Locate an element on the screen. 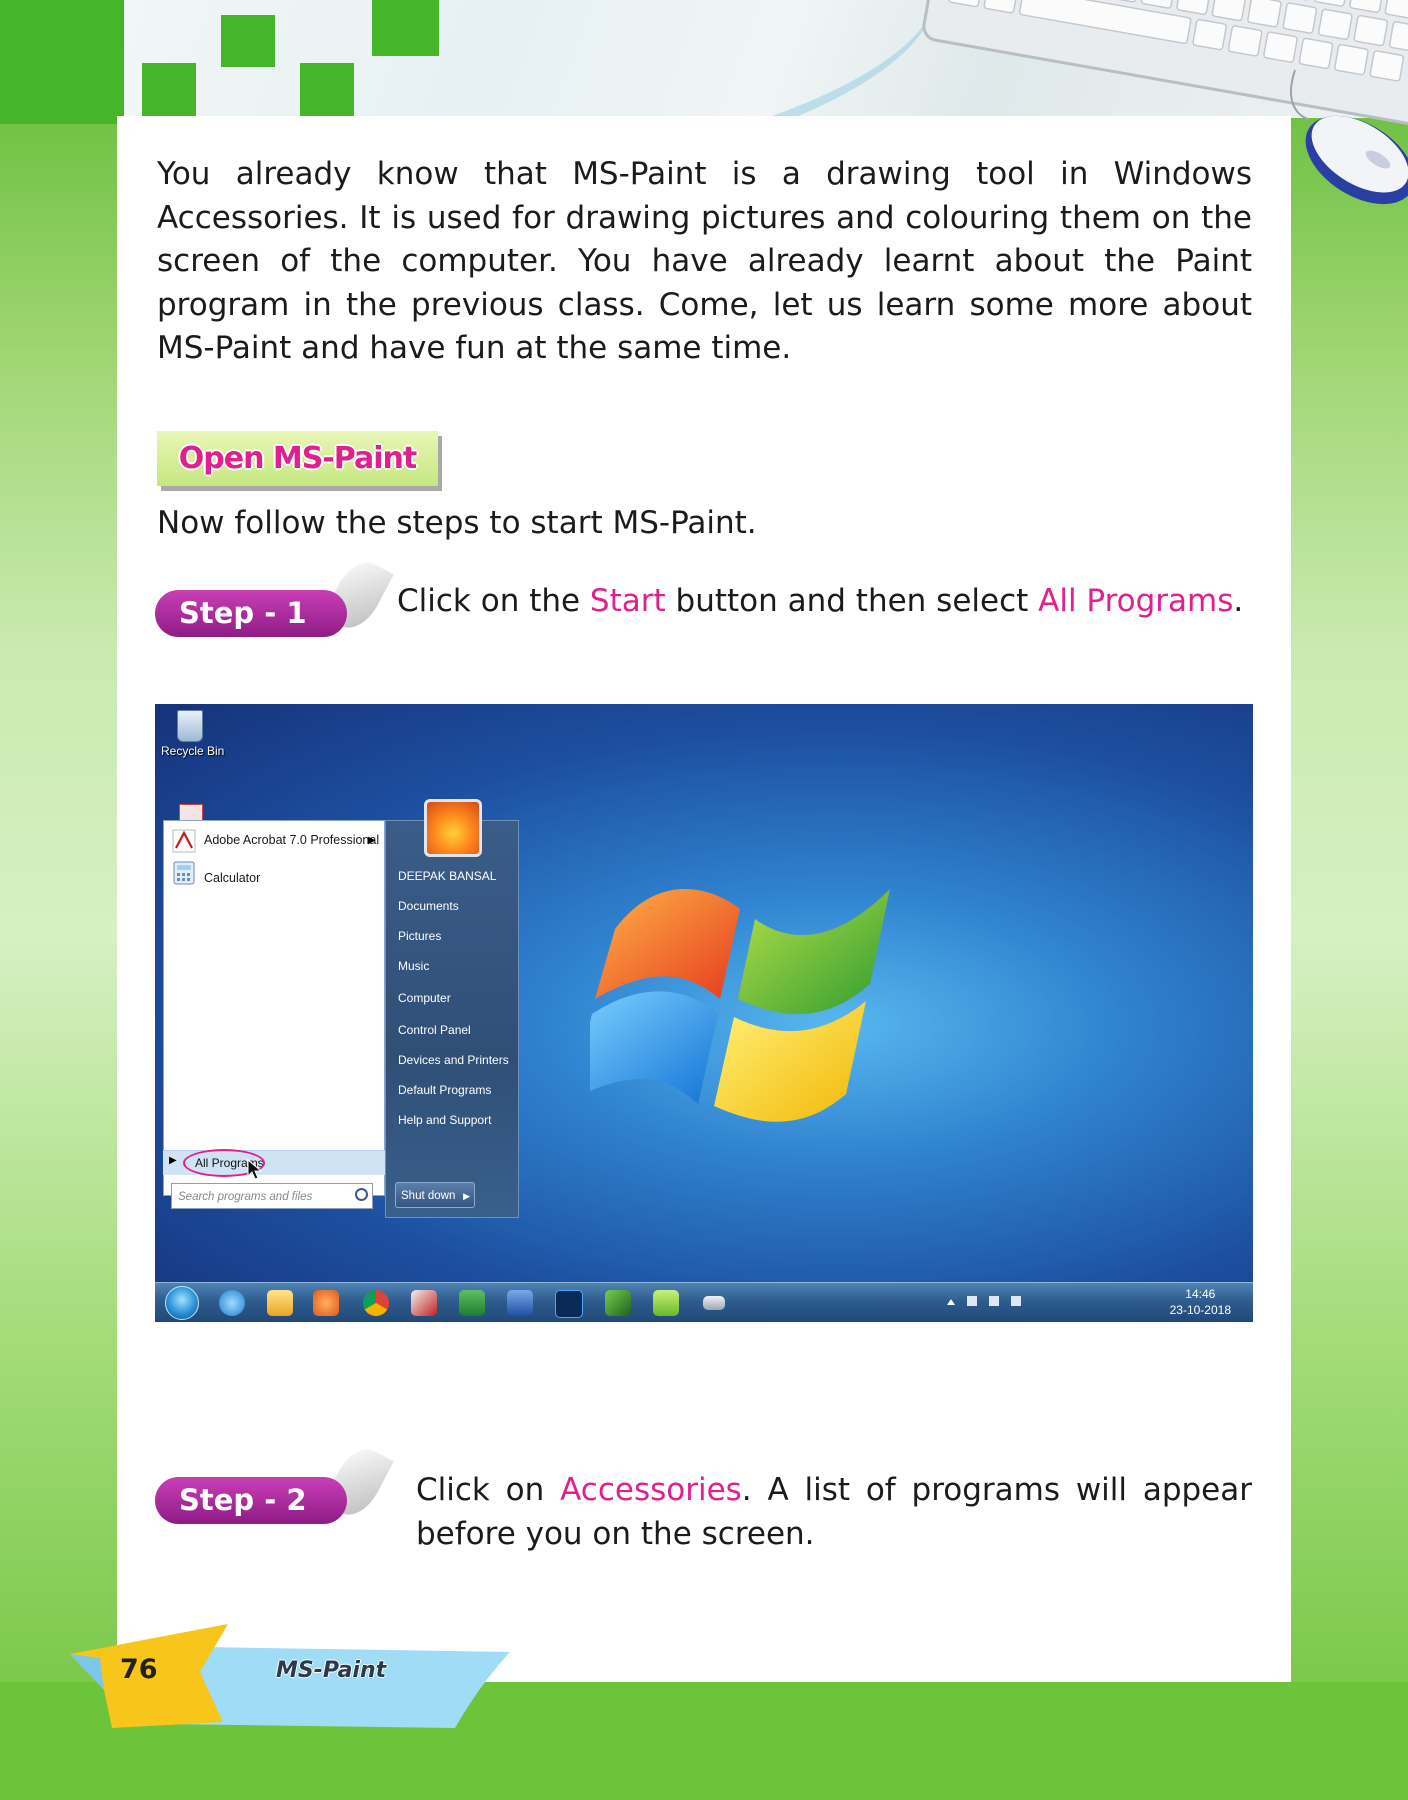 Image resolution: width=1408 pixels, height=1800 pixels. paper-plane-icon is located at coordinates (424, 1303).